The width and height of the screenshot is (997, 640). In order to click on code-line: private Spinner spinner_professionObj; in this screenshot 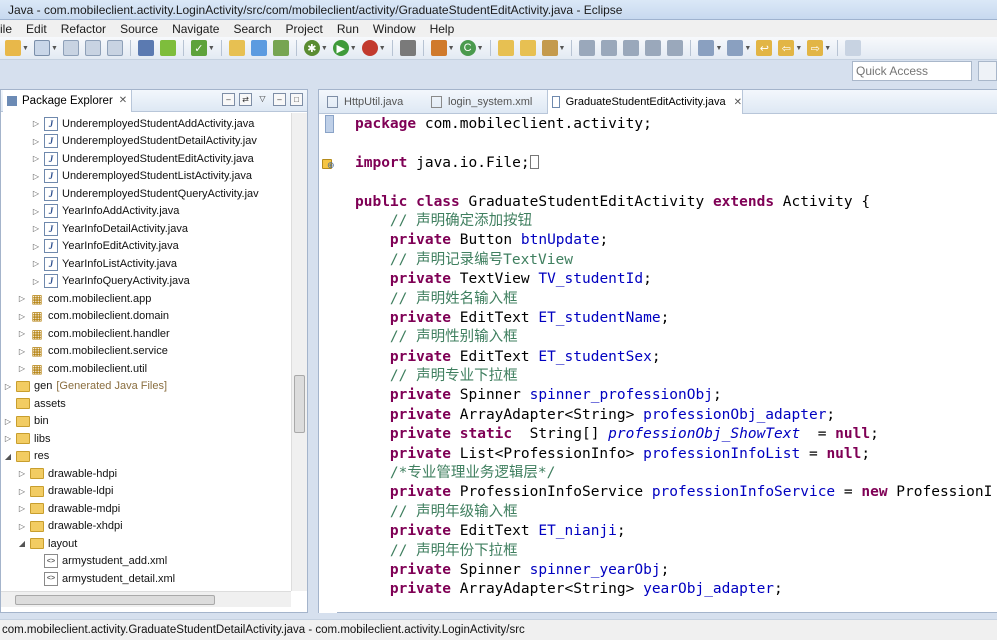, I will do `click(673, 395)`.